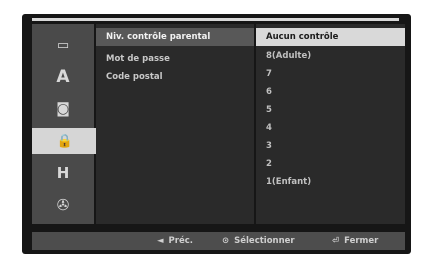 The height and width of the screenshot is (265, 424). What do you see at coordinates (330, 110) in the screenshot?
I see `option-level-5: 5` at bounding box center [330, 110].